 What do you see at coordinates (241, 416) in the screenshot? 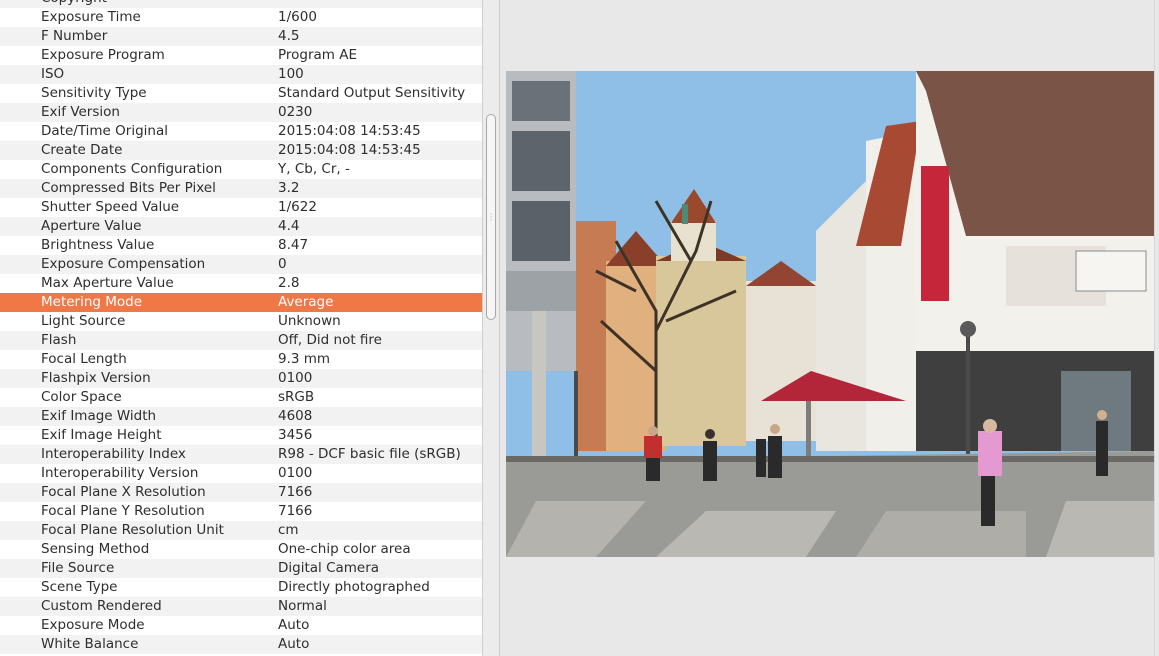
I see `exif-row: Exif Image Width 4608` at bounding box center [241, 416].